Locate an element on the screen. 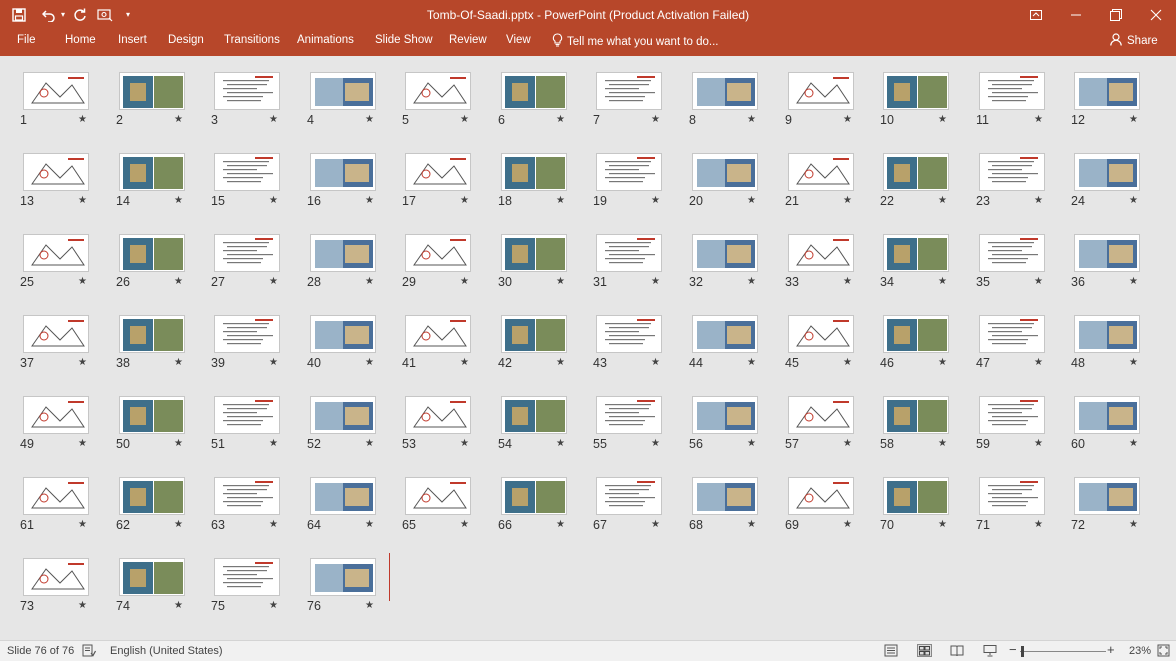 Image resolution: width=1176 pixels, height=661 pixels. slide-count: Slide 76 of 76 is located at coordinates (40, 651).